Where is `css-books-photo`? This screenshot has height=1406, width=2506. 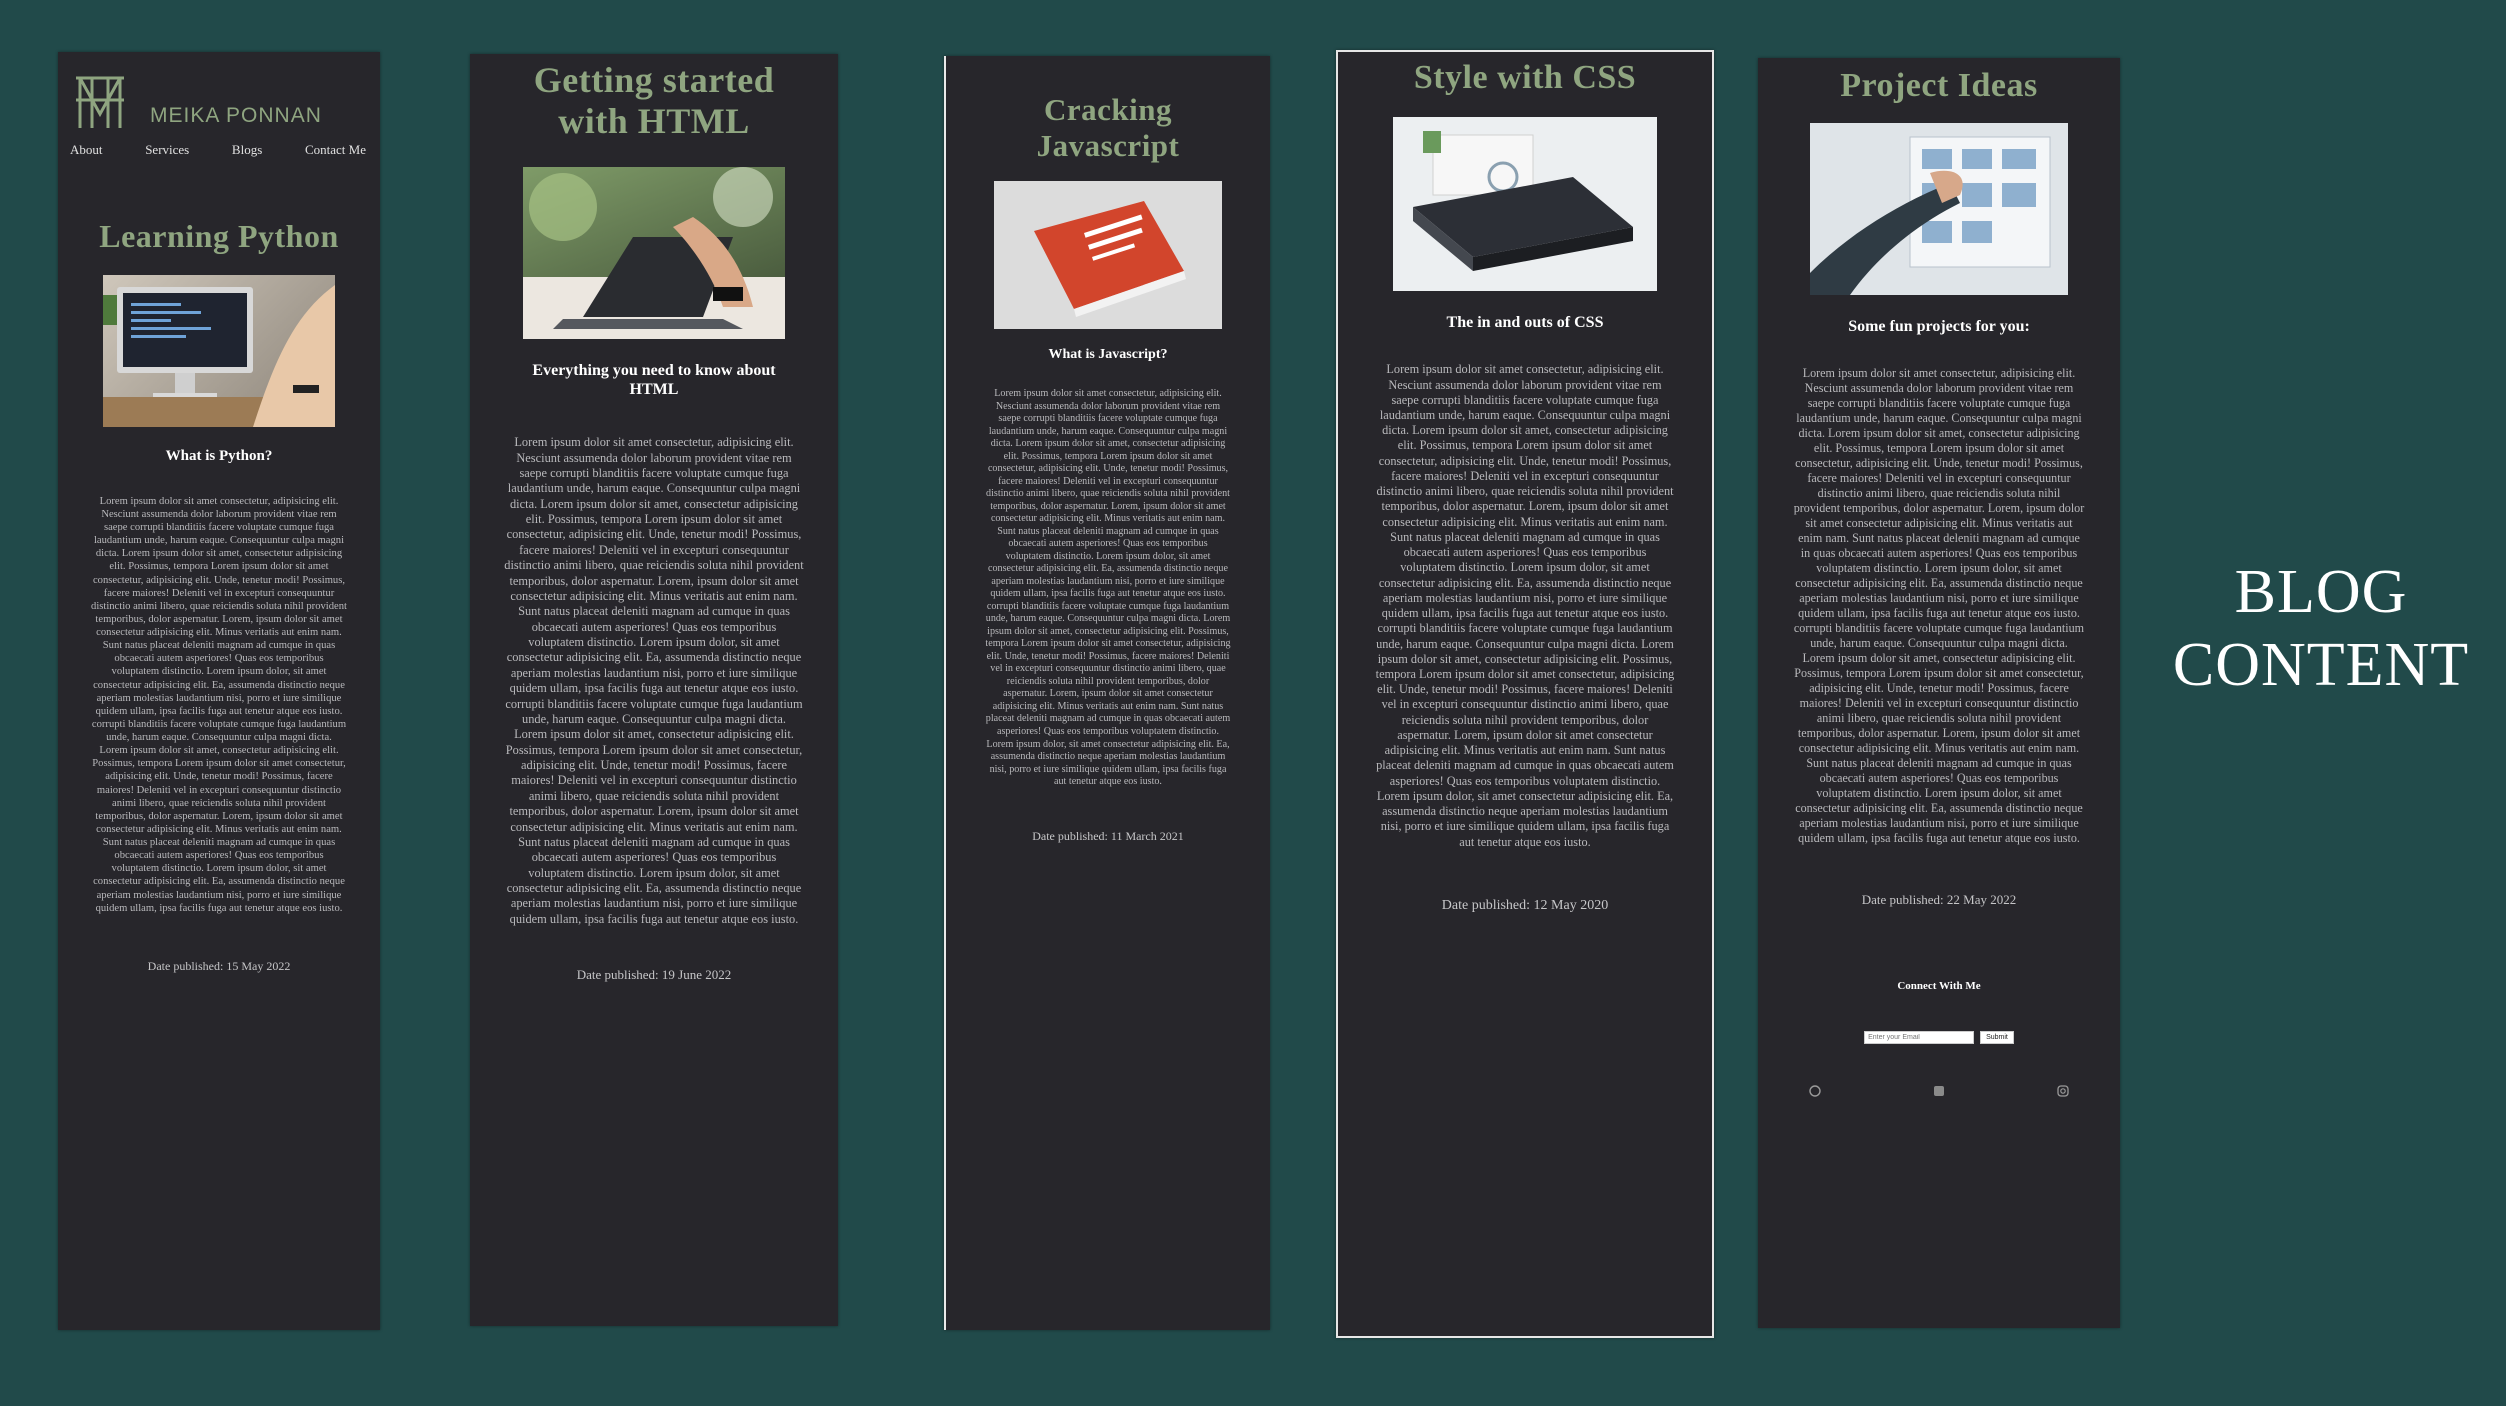 css-books-photo is located at coordinates (1525, 204).